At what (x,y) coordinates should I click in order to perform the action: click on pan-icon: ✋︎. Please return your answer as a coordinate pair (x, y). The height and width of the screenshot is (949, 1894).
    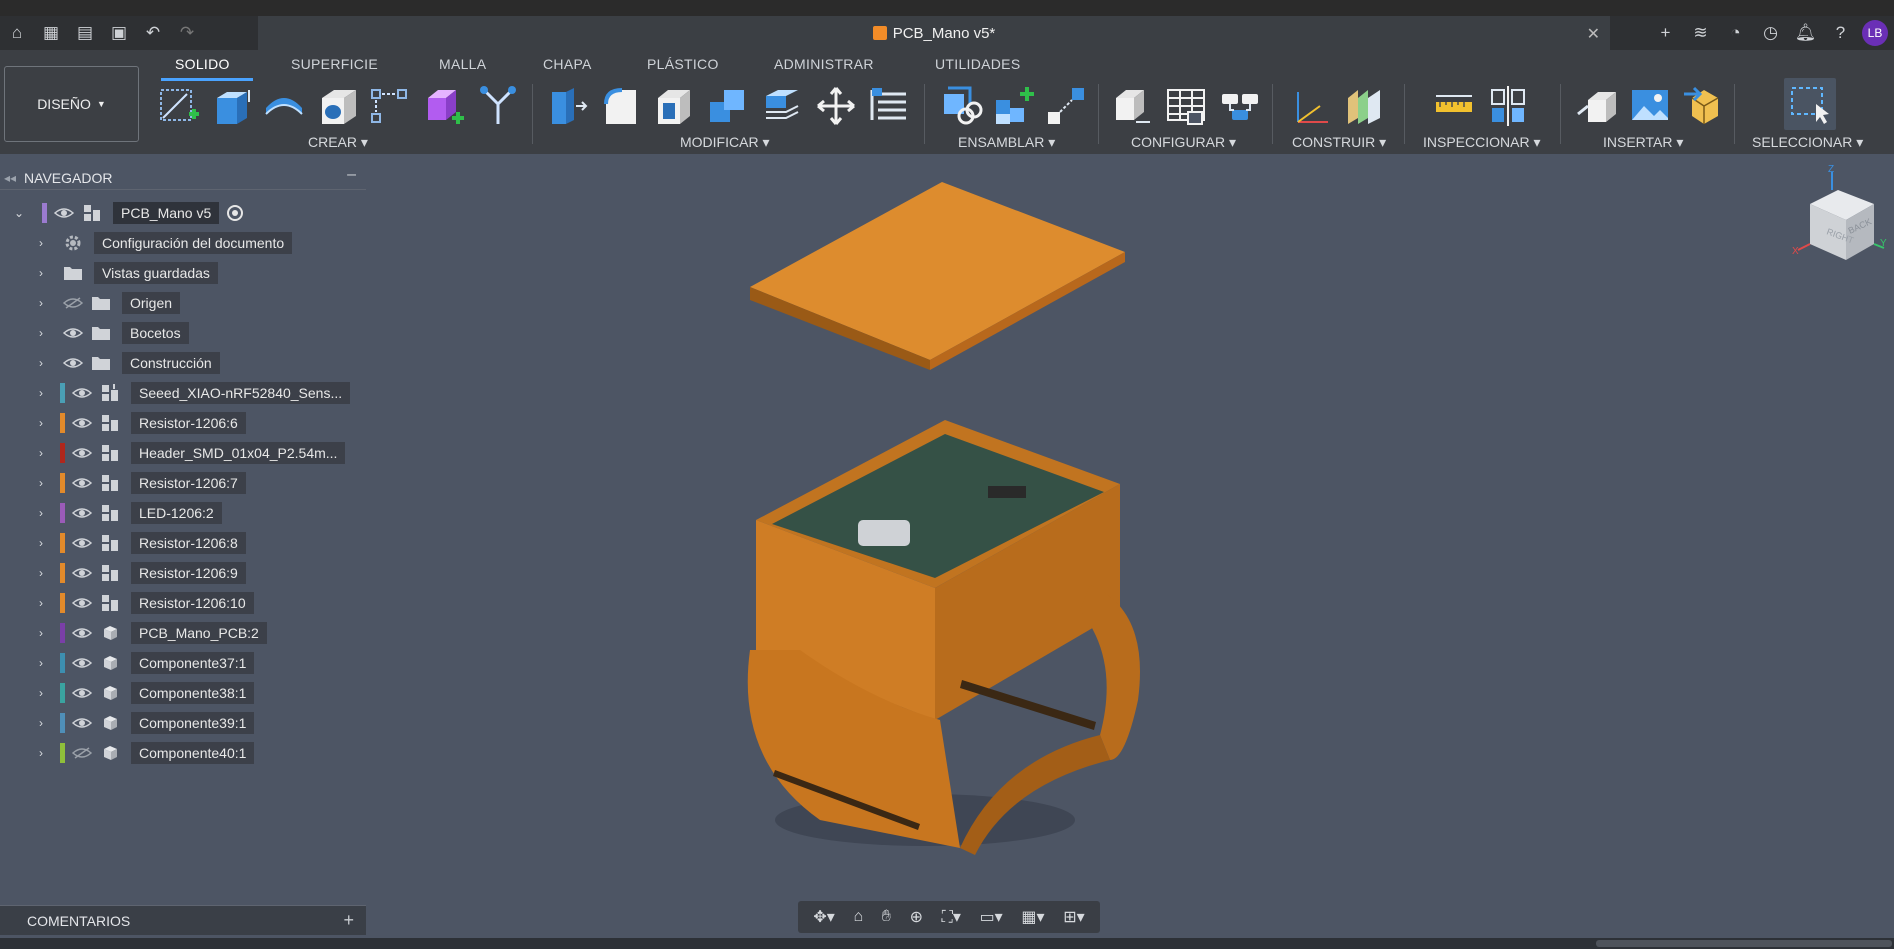
    Looking at the image, I should click on (886, 917).